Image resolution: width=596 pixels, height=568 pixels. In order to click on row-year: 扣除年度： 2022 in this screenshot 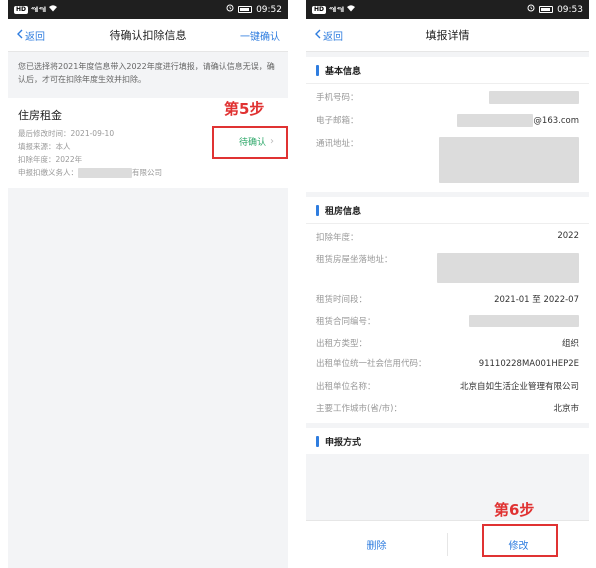, I will do `click(447, 237)`.